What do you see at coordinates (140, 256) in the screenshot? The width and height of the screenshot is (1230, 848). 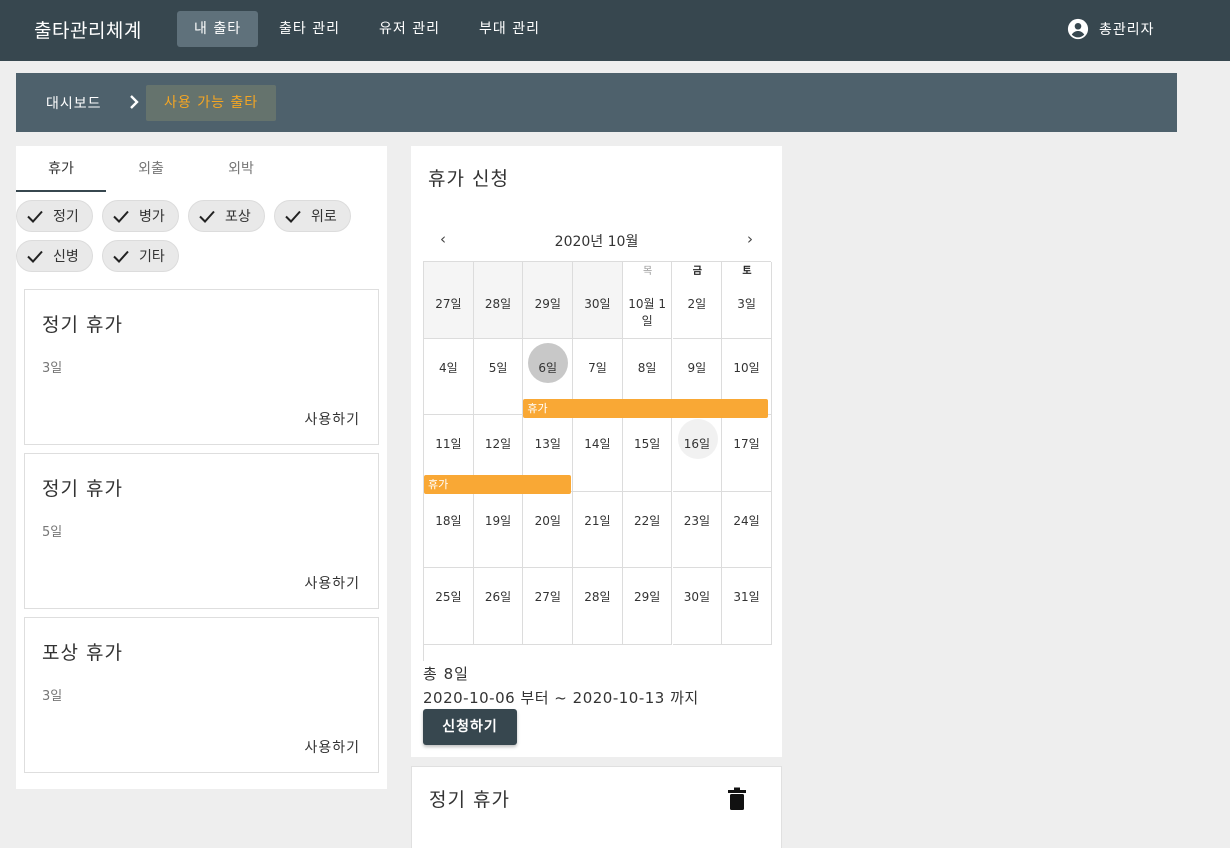 I see `filter-chip-other: 기타` at bounding box center [140, 256].